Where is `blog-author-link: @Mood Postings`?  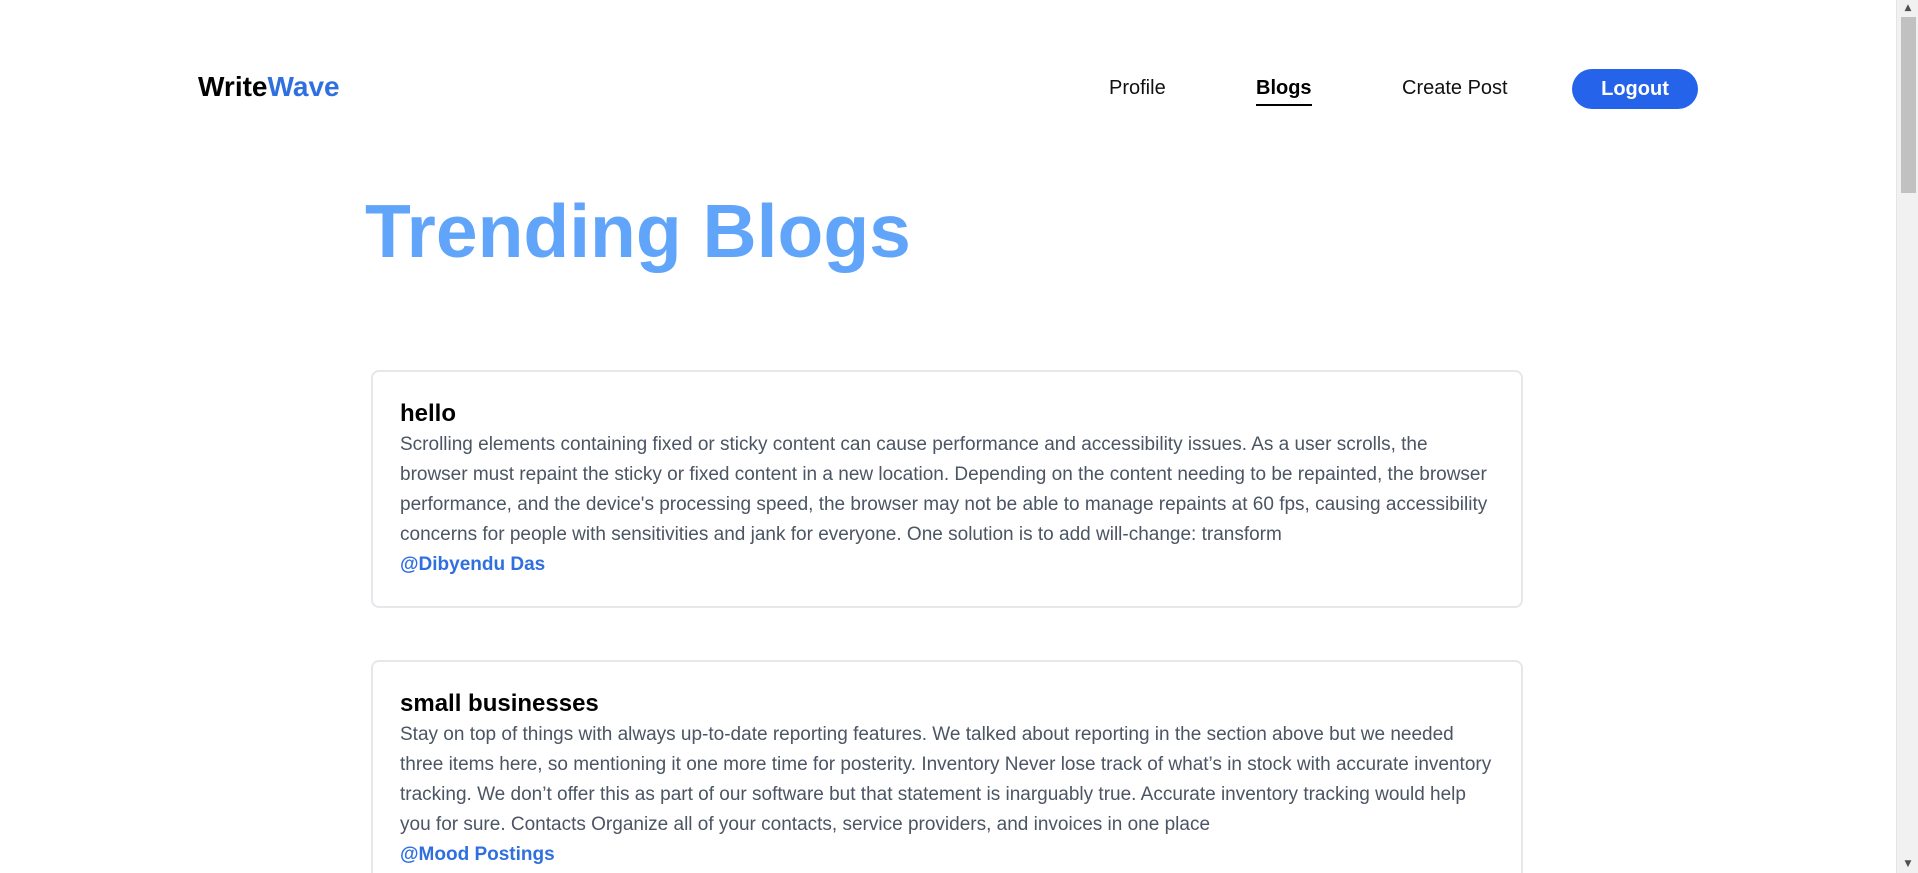
blog-author-link: @Mood Postings is located at coordinates (477, 855).